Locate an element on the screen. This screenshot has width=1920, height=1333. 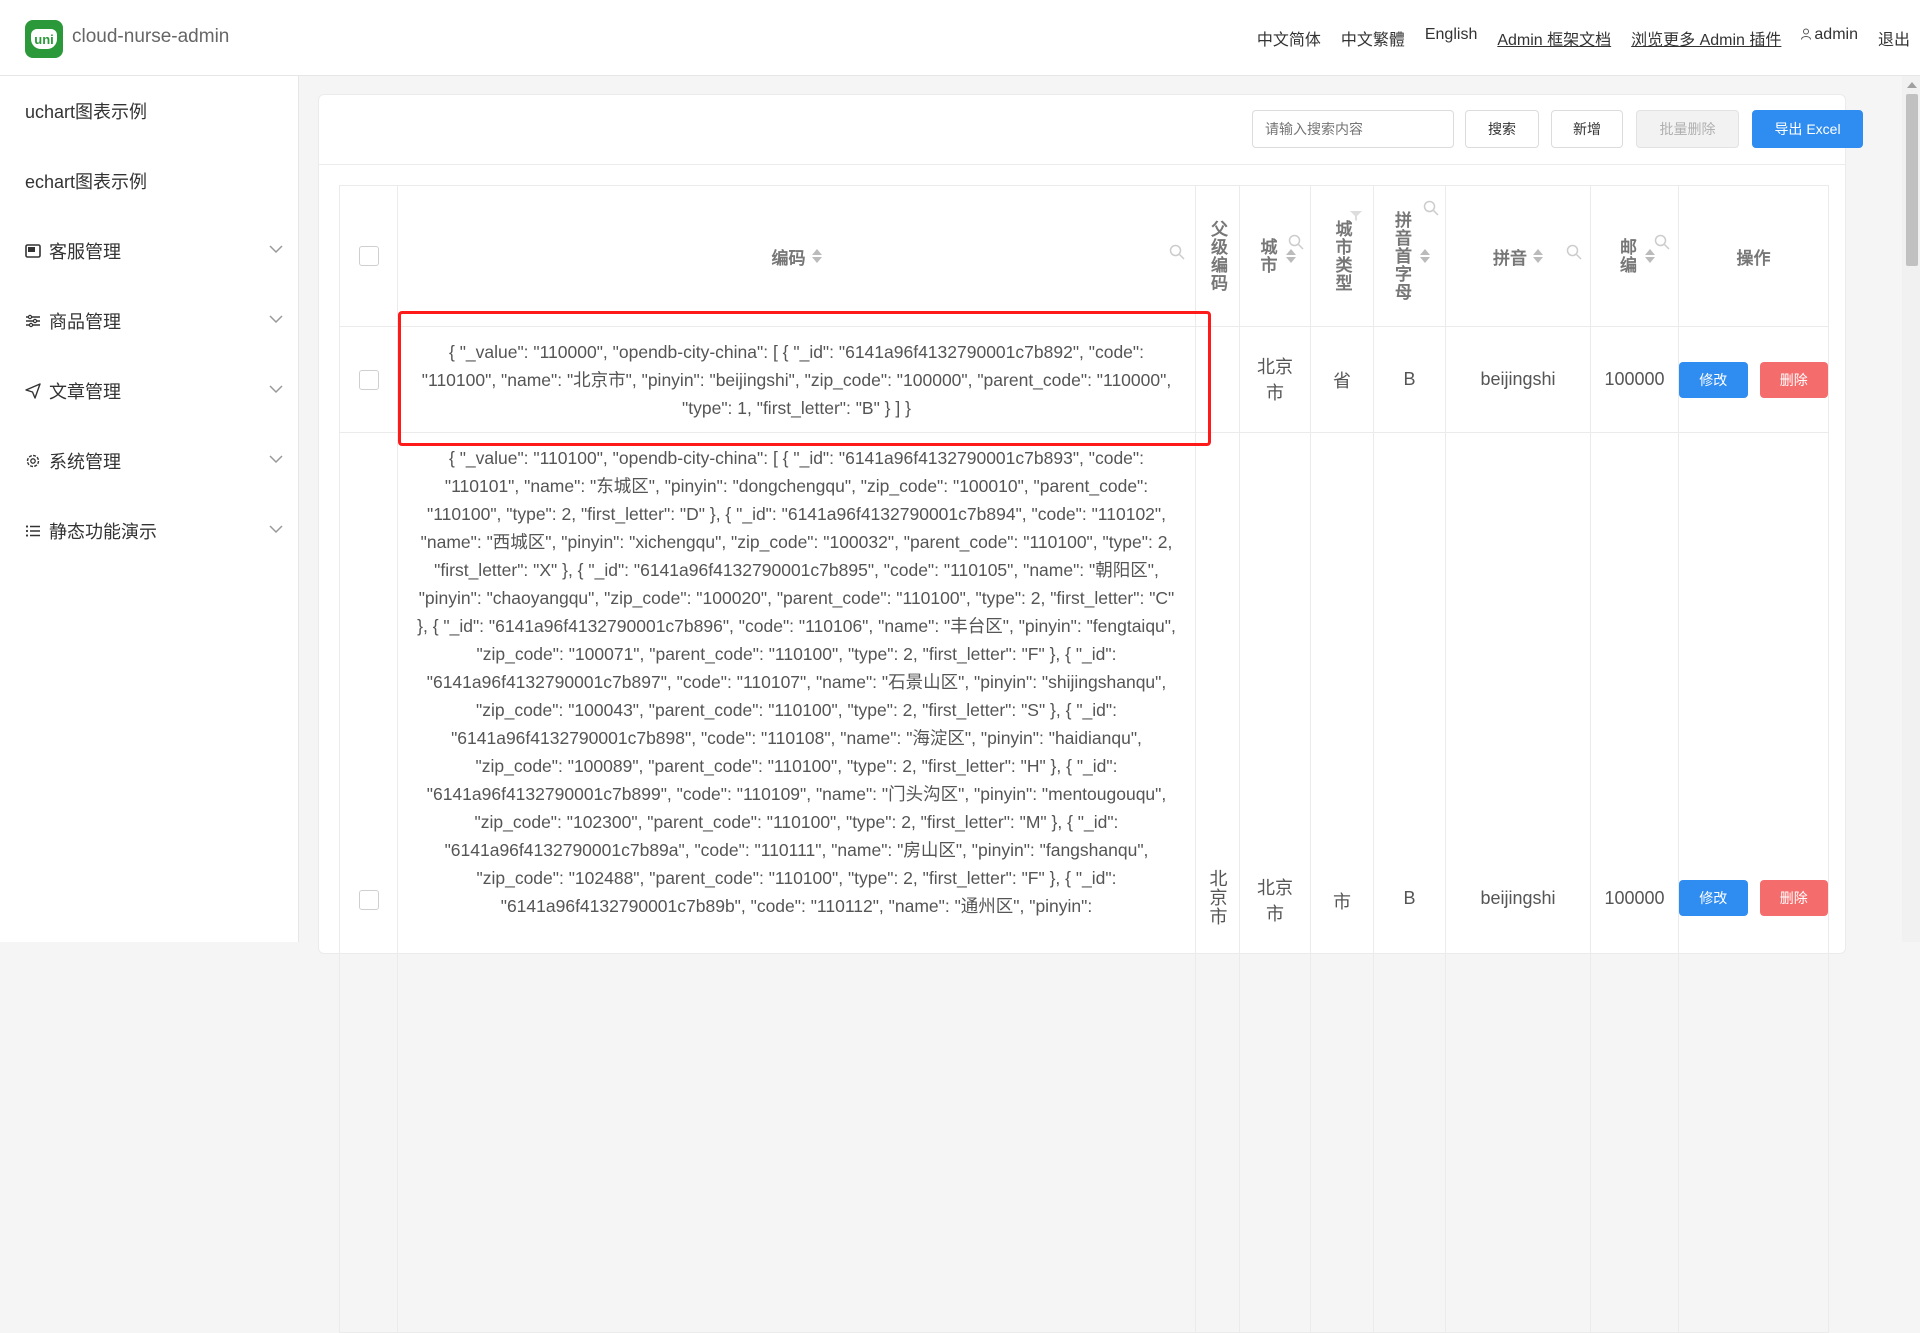
search-button: 搜索 is located at coordinates (1502, 129).